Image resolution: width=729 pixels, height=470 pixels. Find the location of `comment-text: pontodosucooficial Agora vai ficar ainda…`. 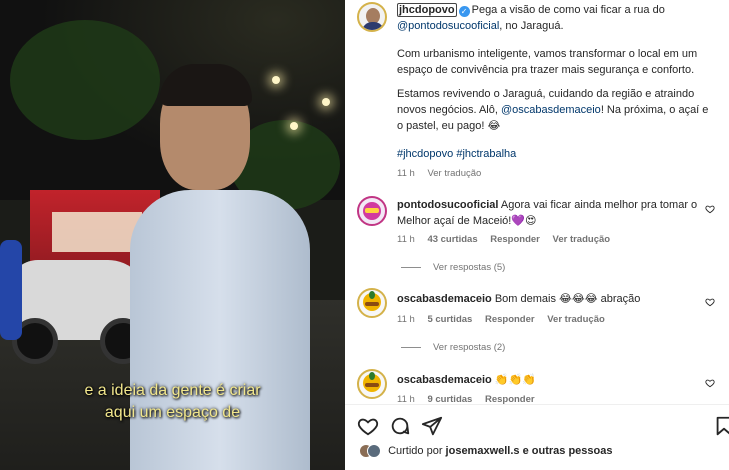

comment-text: pontodosucooficial Agora vai ficar ainda… is located at coordinates (548, 213).